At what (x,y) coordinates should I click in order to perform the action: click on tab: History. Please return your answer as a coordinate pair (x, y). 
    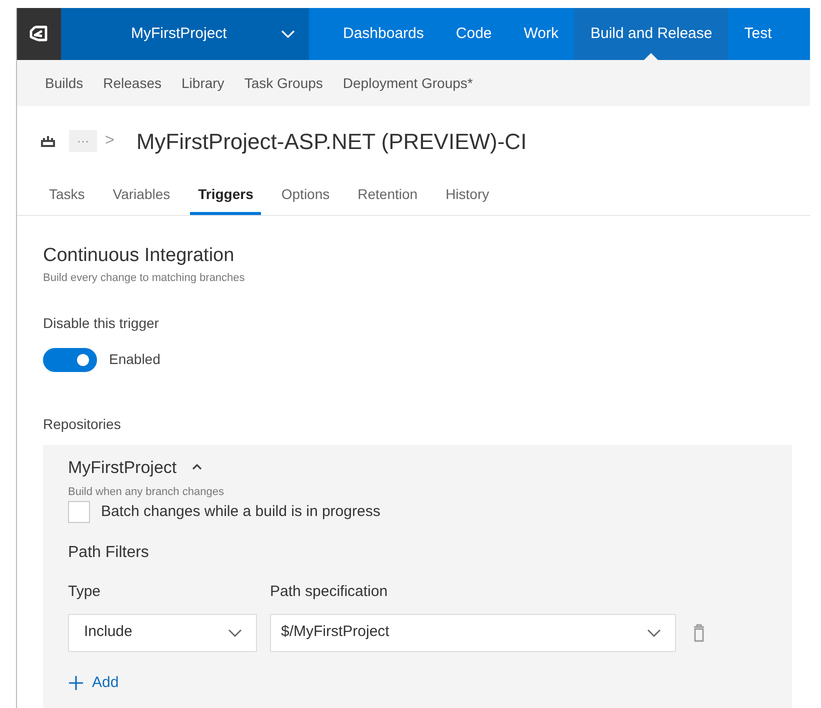
    Looking at the image, I should click on (468, 195).